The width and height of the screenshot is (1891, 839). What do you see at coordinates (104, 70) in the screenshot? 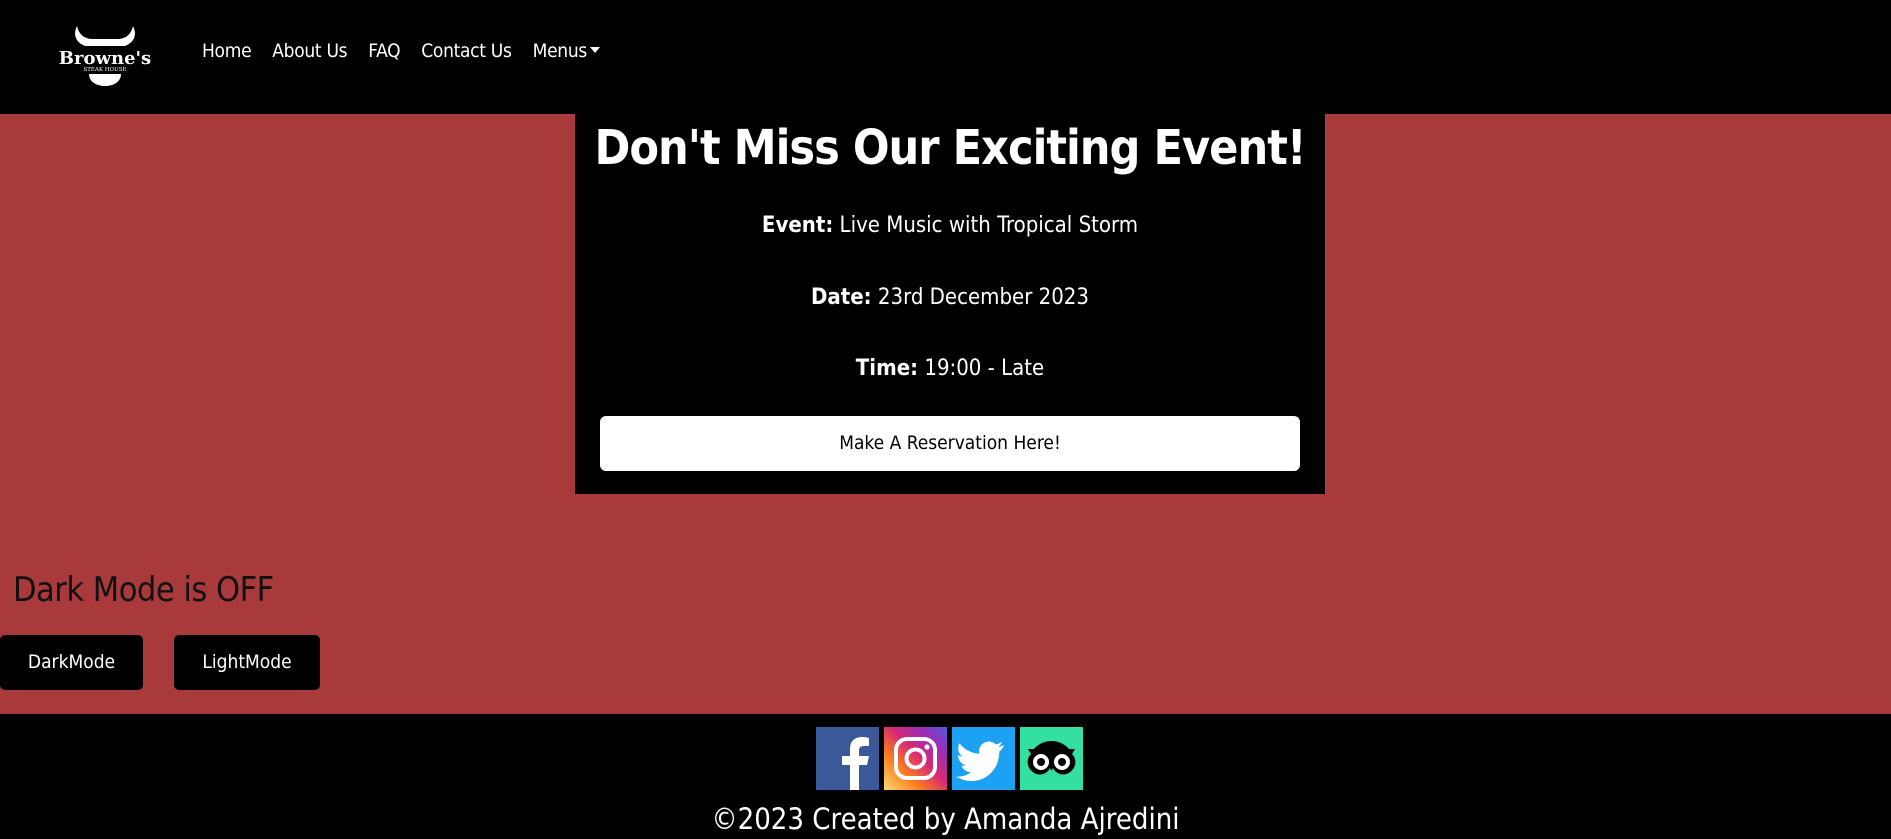
I see `svg-text: STEAK HOUSE` at bounding box center [104, 70].